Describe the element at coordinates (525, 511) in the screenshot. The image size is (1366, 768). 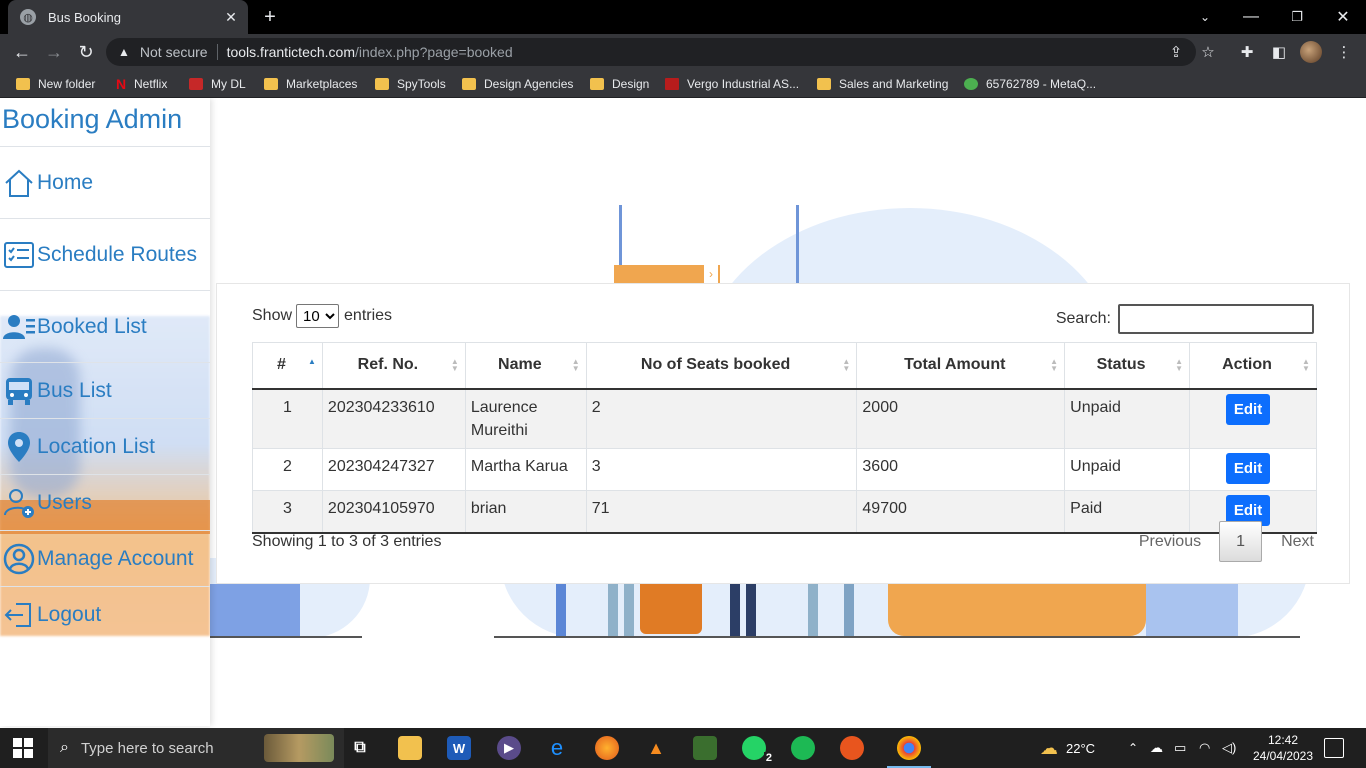
I see `cell-name: brian` at that location.